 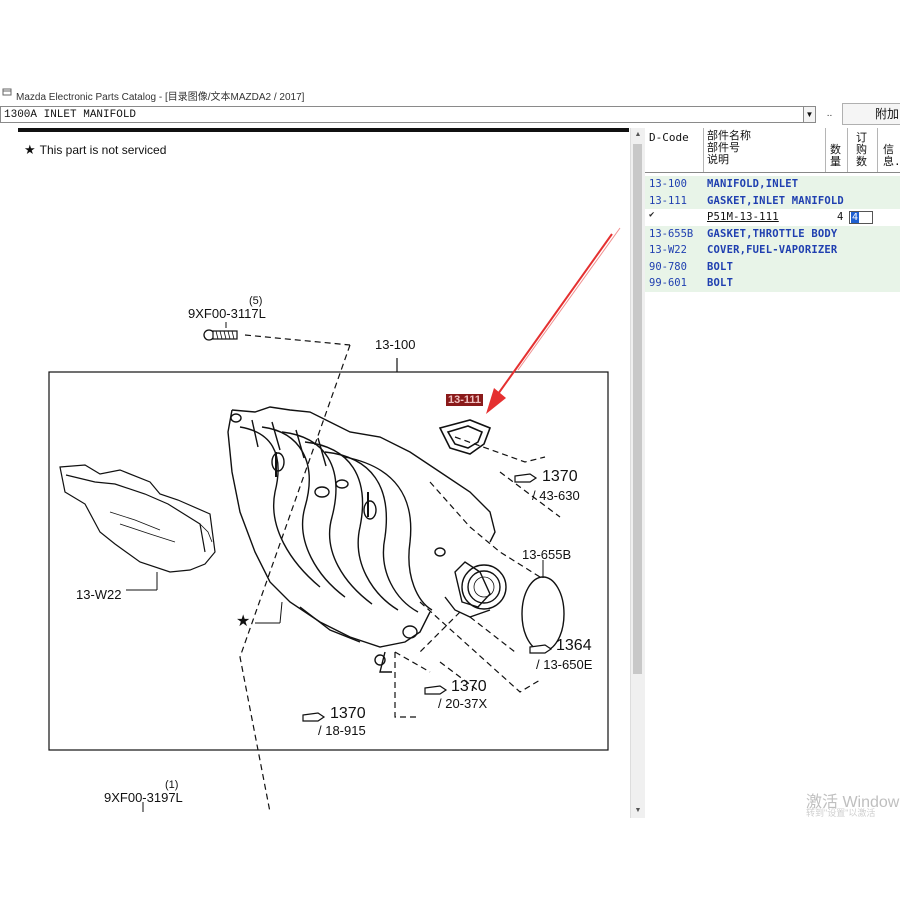 I want to click on cover-label: 13-W22, so click(x=99, y=594).